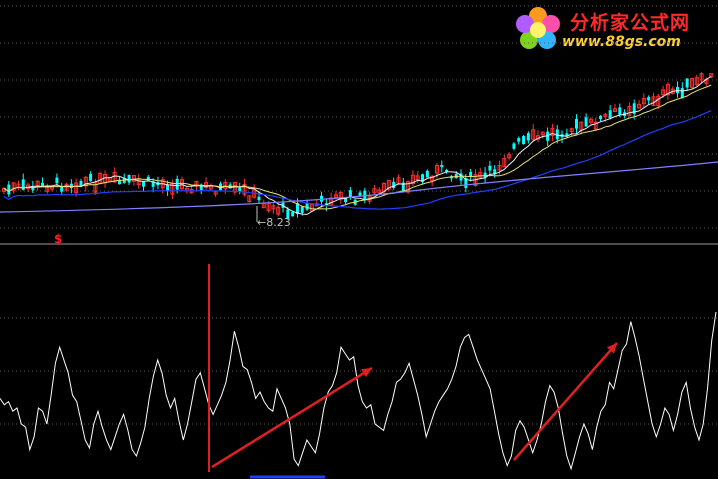 The image size is (718, 479). Describe the element at coordinates (58, 239) in the screenshot. I see `signal-marker: $` at that location.